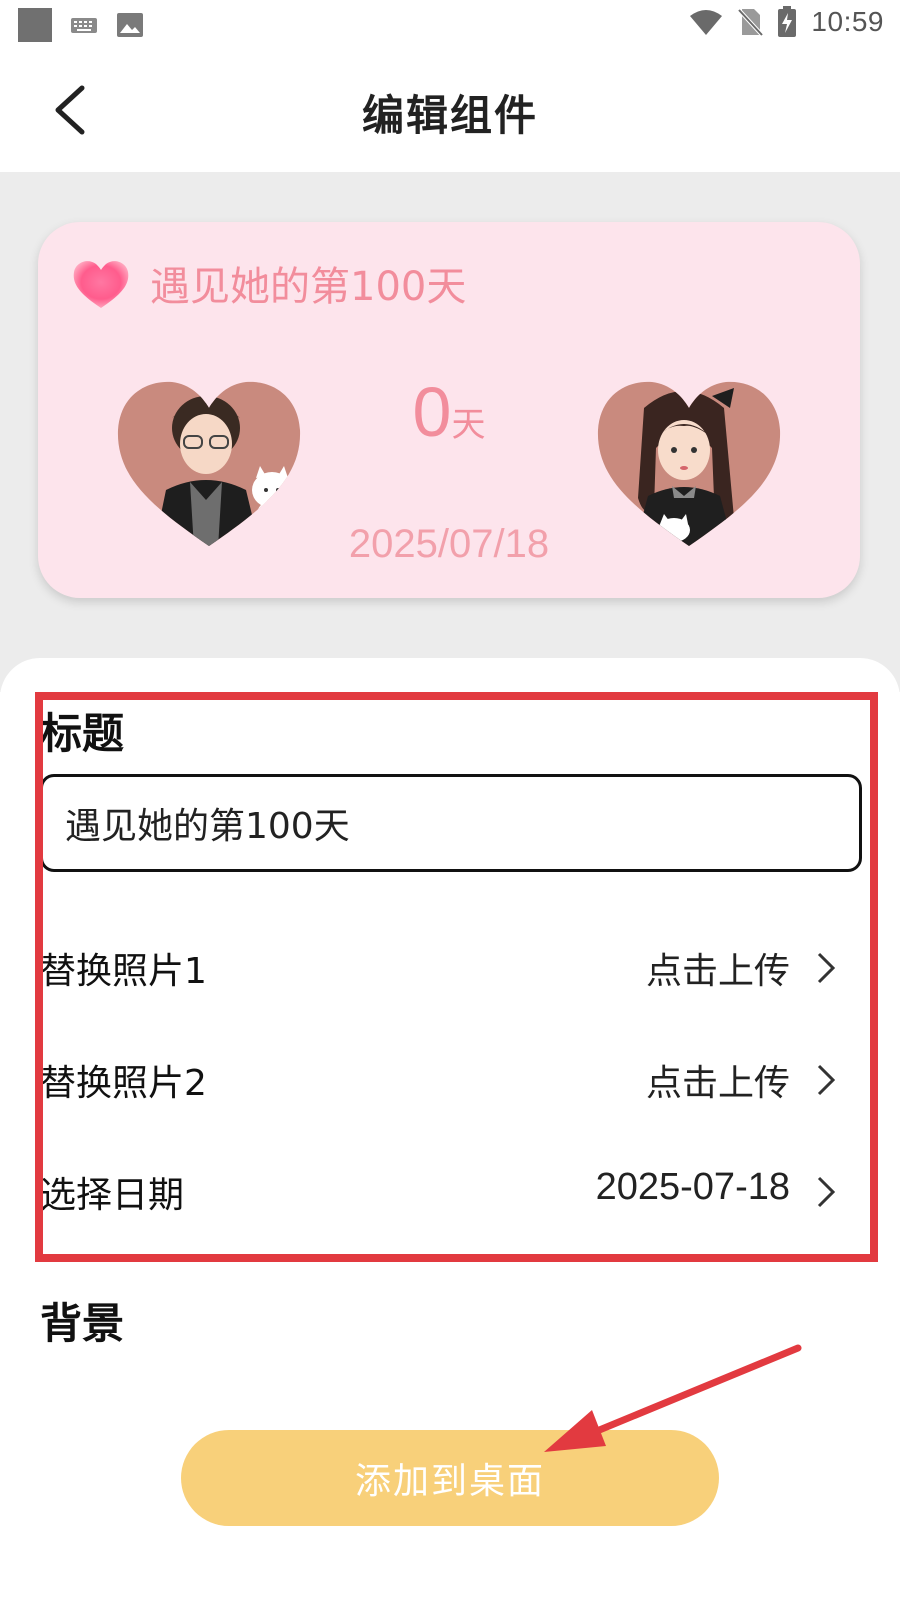  I want to click on widget-title: 遇见她的第100天, so click(308, 287).